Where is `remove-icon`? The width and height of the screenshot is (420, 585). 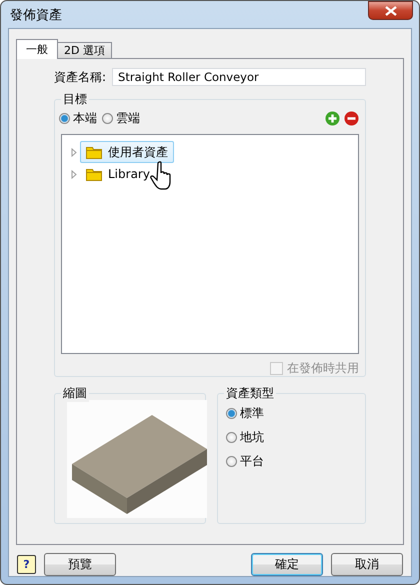
remove-icon is located at coordinates (351, 118).